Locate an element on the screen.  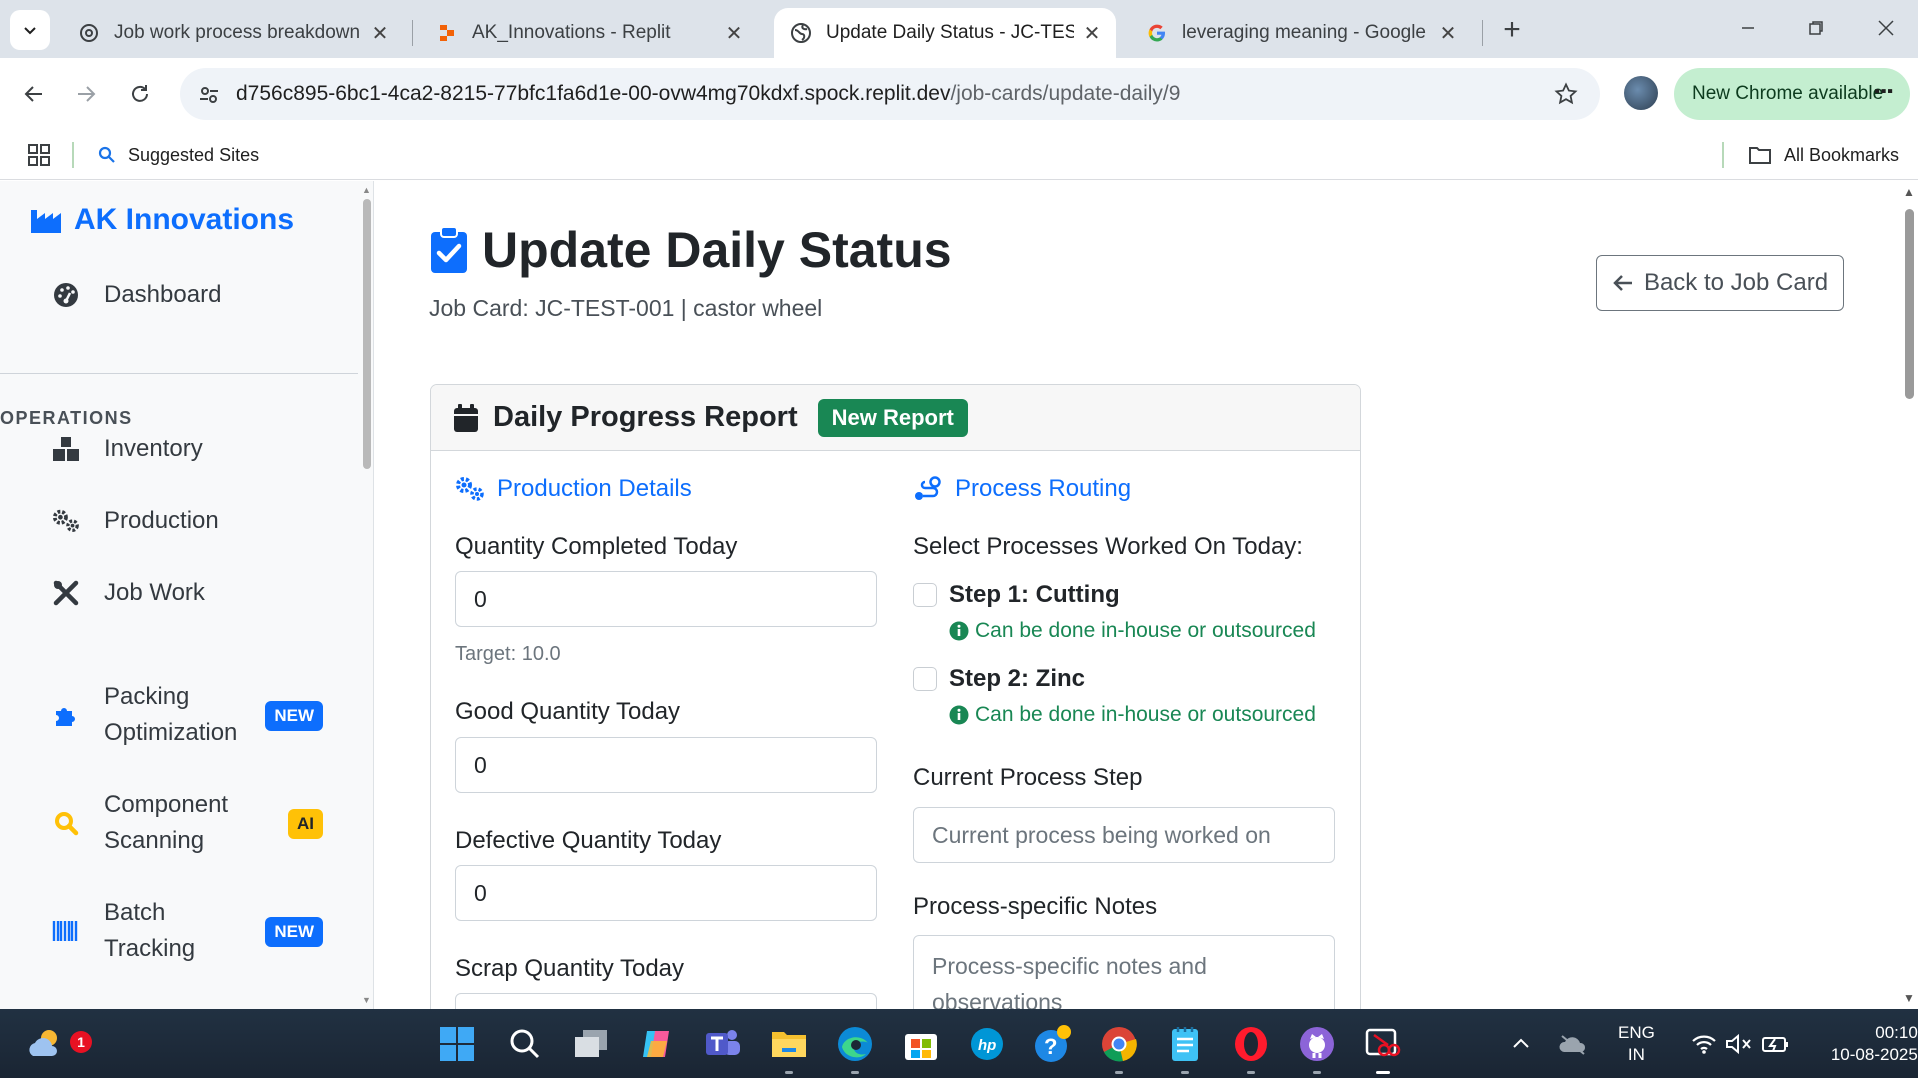
openai-icon is located at coordinates (89, 33).